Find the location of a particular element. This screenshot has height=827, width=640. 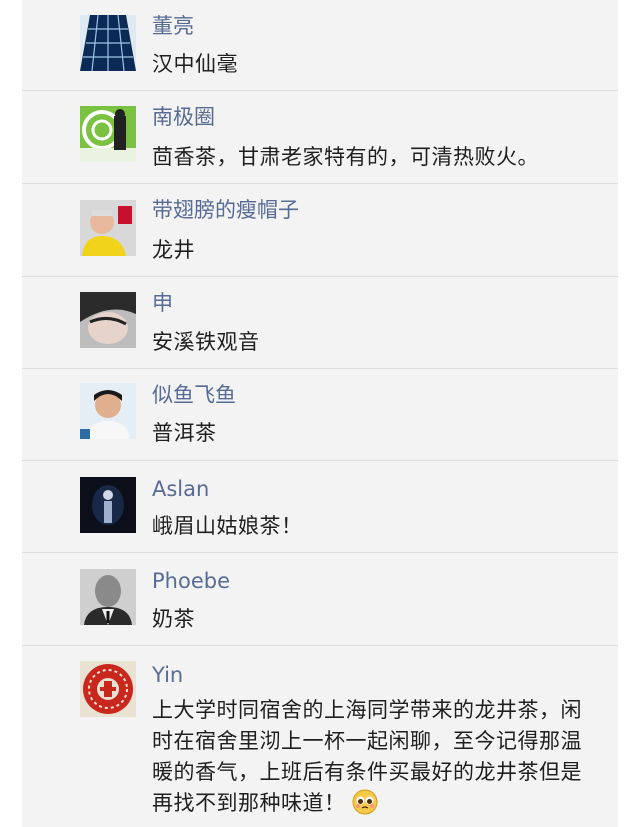

comment-text: 峨眉山姑娘茶！ is located at coordinates (227, 526).